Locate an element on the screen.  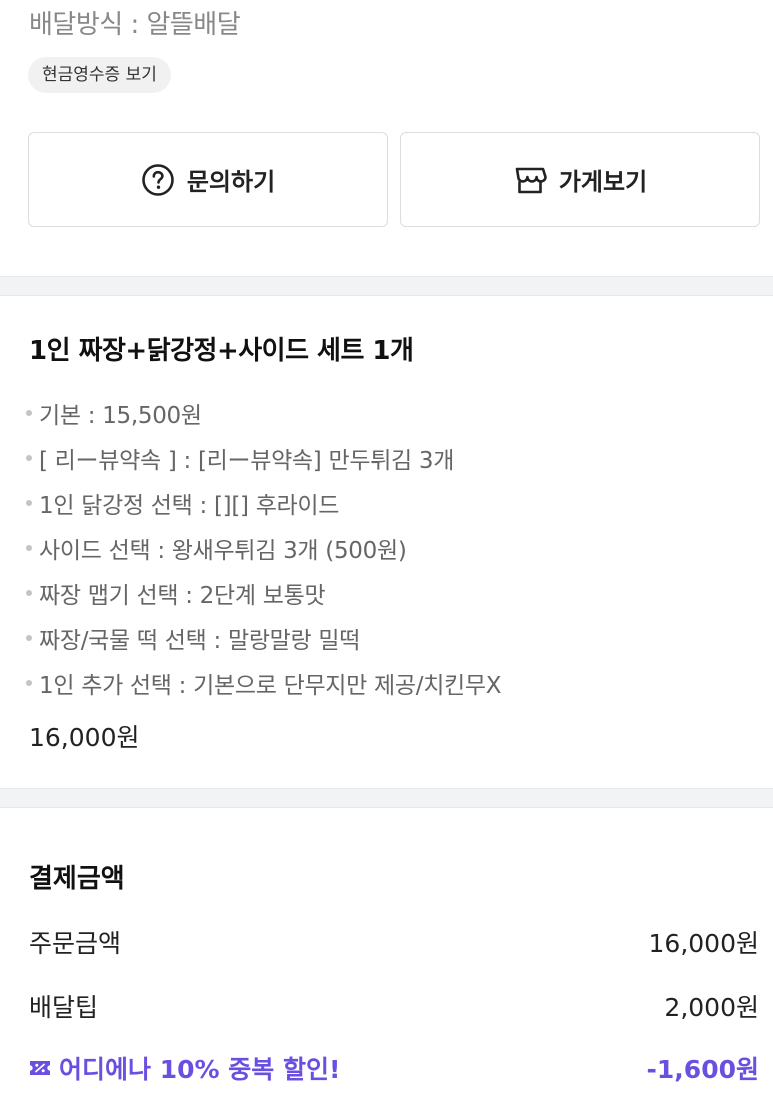
store-view-button: 가게보기 is located at coordinates (580, 179).